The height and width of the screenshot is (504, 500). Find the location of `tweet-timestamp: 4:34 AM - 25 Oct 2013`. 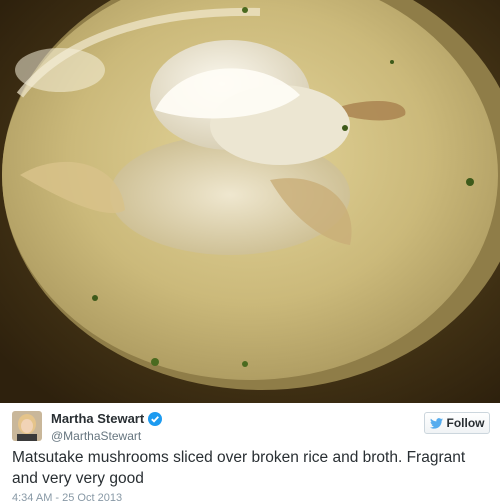

tweet-timestamp: 4:34 AM - 25 Oct 2013 is located at coordinates (67, 498).